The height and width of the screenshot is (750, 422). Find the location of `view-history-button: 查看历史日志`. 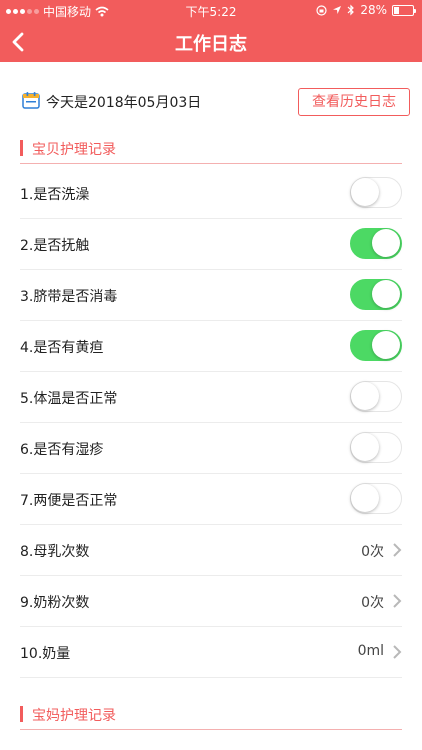

view-history-button: 查看历史日志 is located at coordinates (354, 102).